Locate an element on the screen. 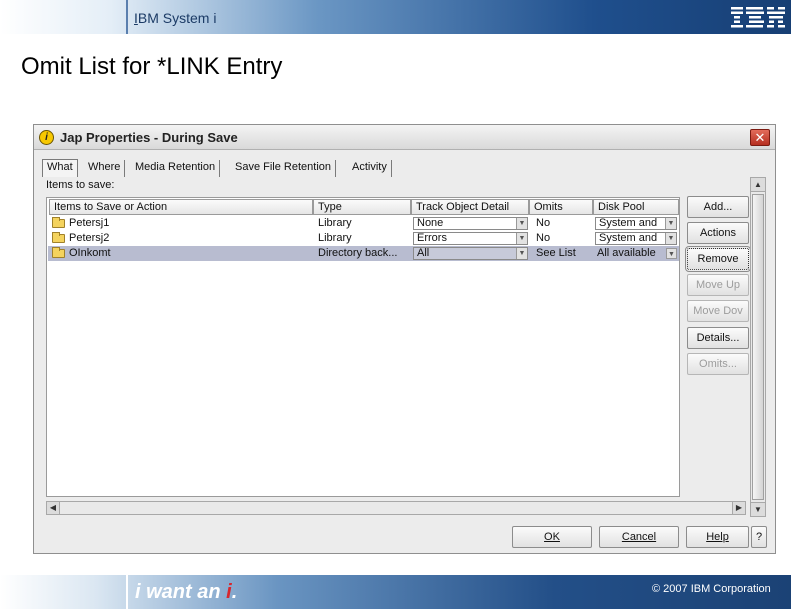 The width and height of the screenshot is (791, 609). help-button-label: Help is located at coordinates (717, 537).